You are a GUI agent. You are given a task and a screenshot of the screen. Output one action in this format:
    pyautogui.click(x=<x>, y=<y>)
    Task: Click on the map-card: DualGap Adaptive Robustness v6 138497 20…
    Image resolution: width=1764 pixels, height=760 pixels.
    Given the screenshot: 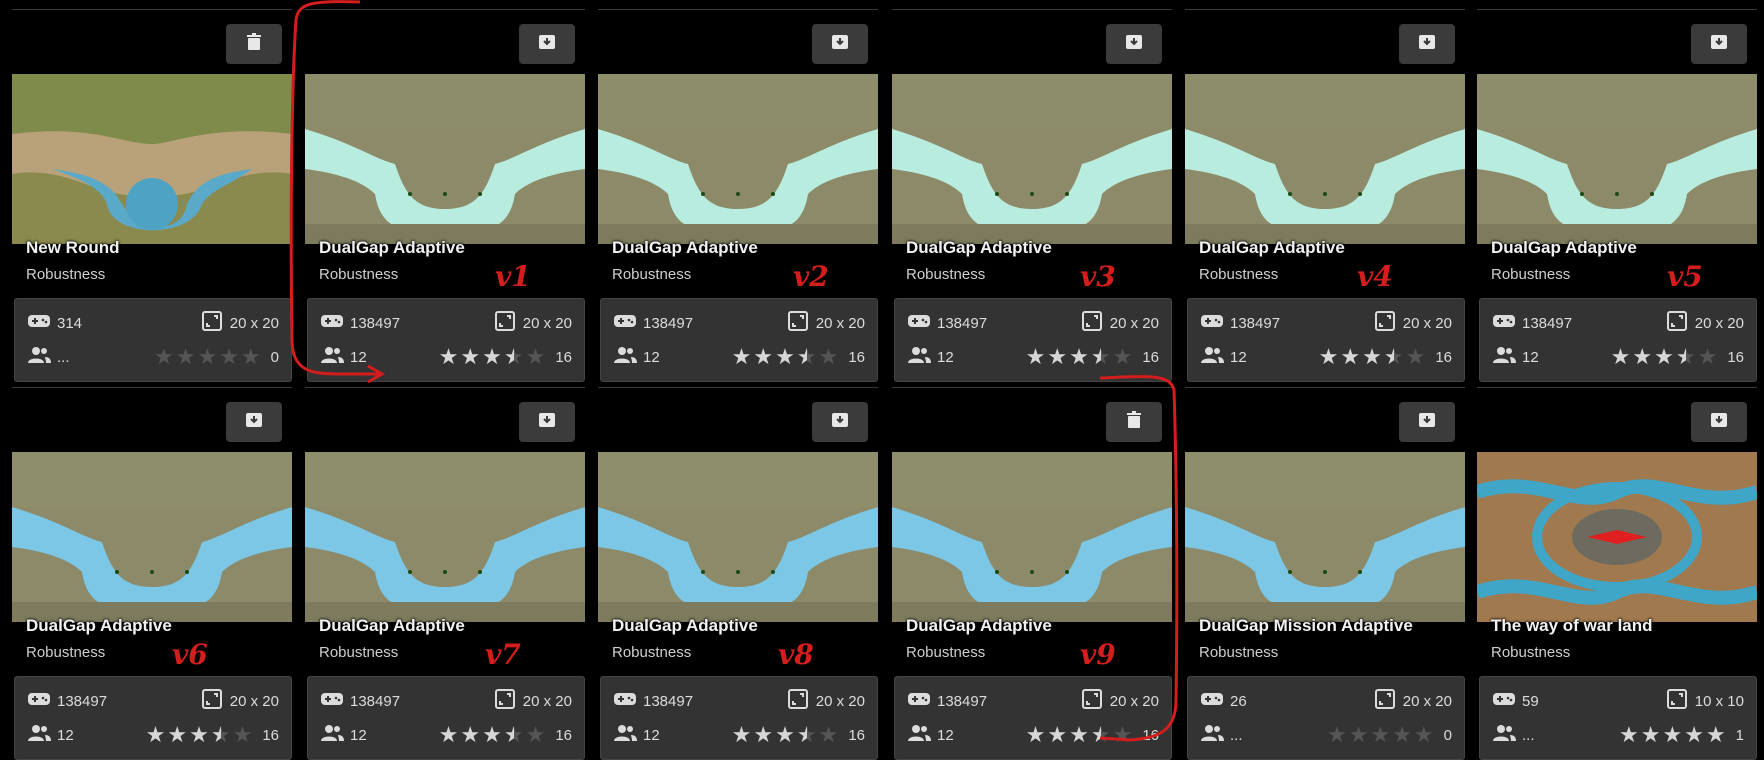 What is the action you would take?
    pyautogui.click(x=152, y=573)
    